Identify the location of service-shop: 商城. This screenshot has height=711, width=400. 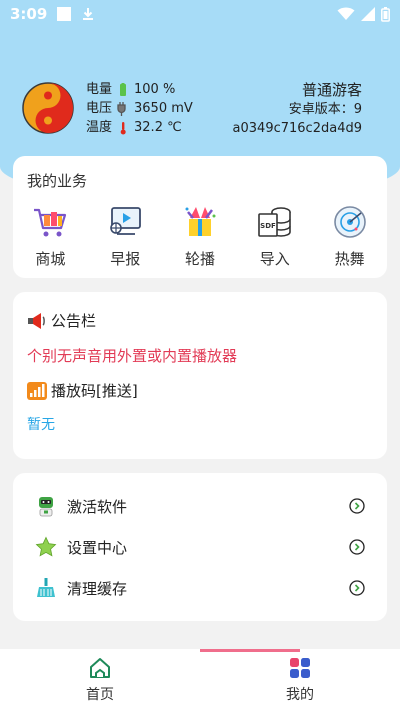
(50, 236).